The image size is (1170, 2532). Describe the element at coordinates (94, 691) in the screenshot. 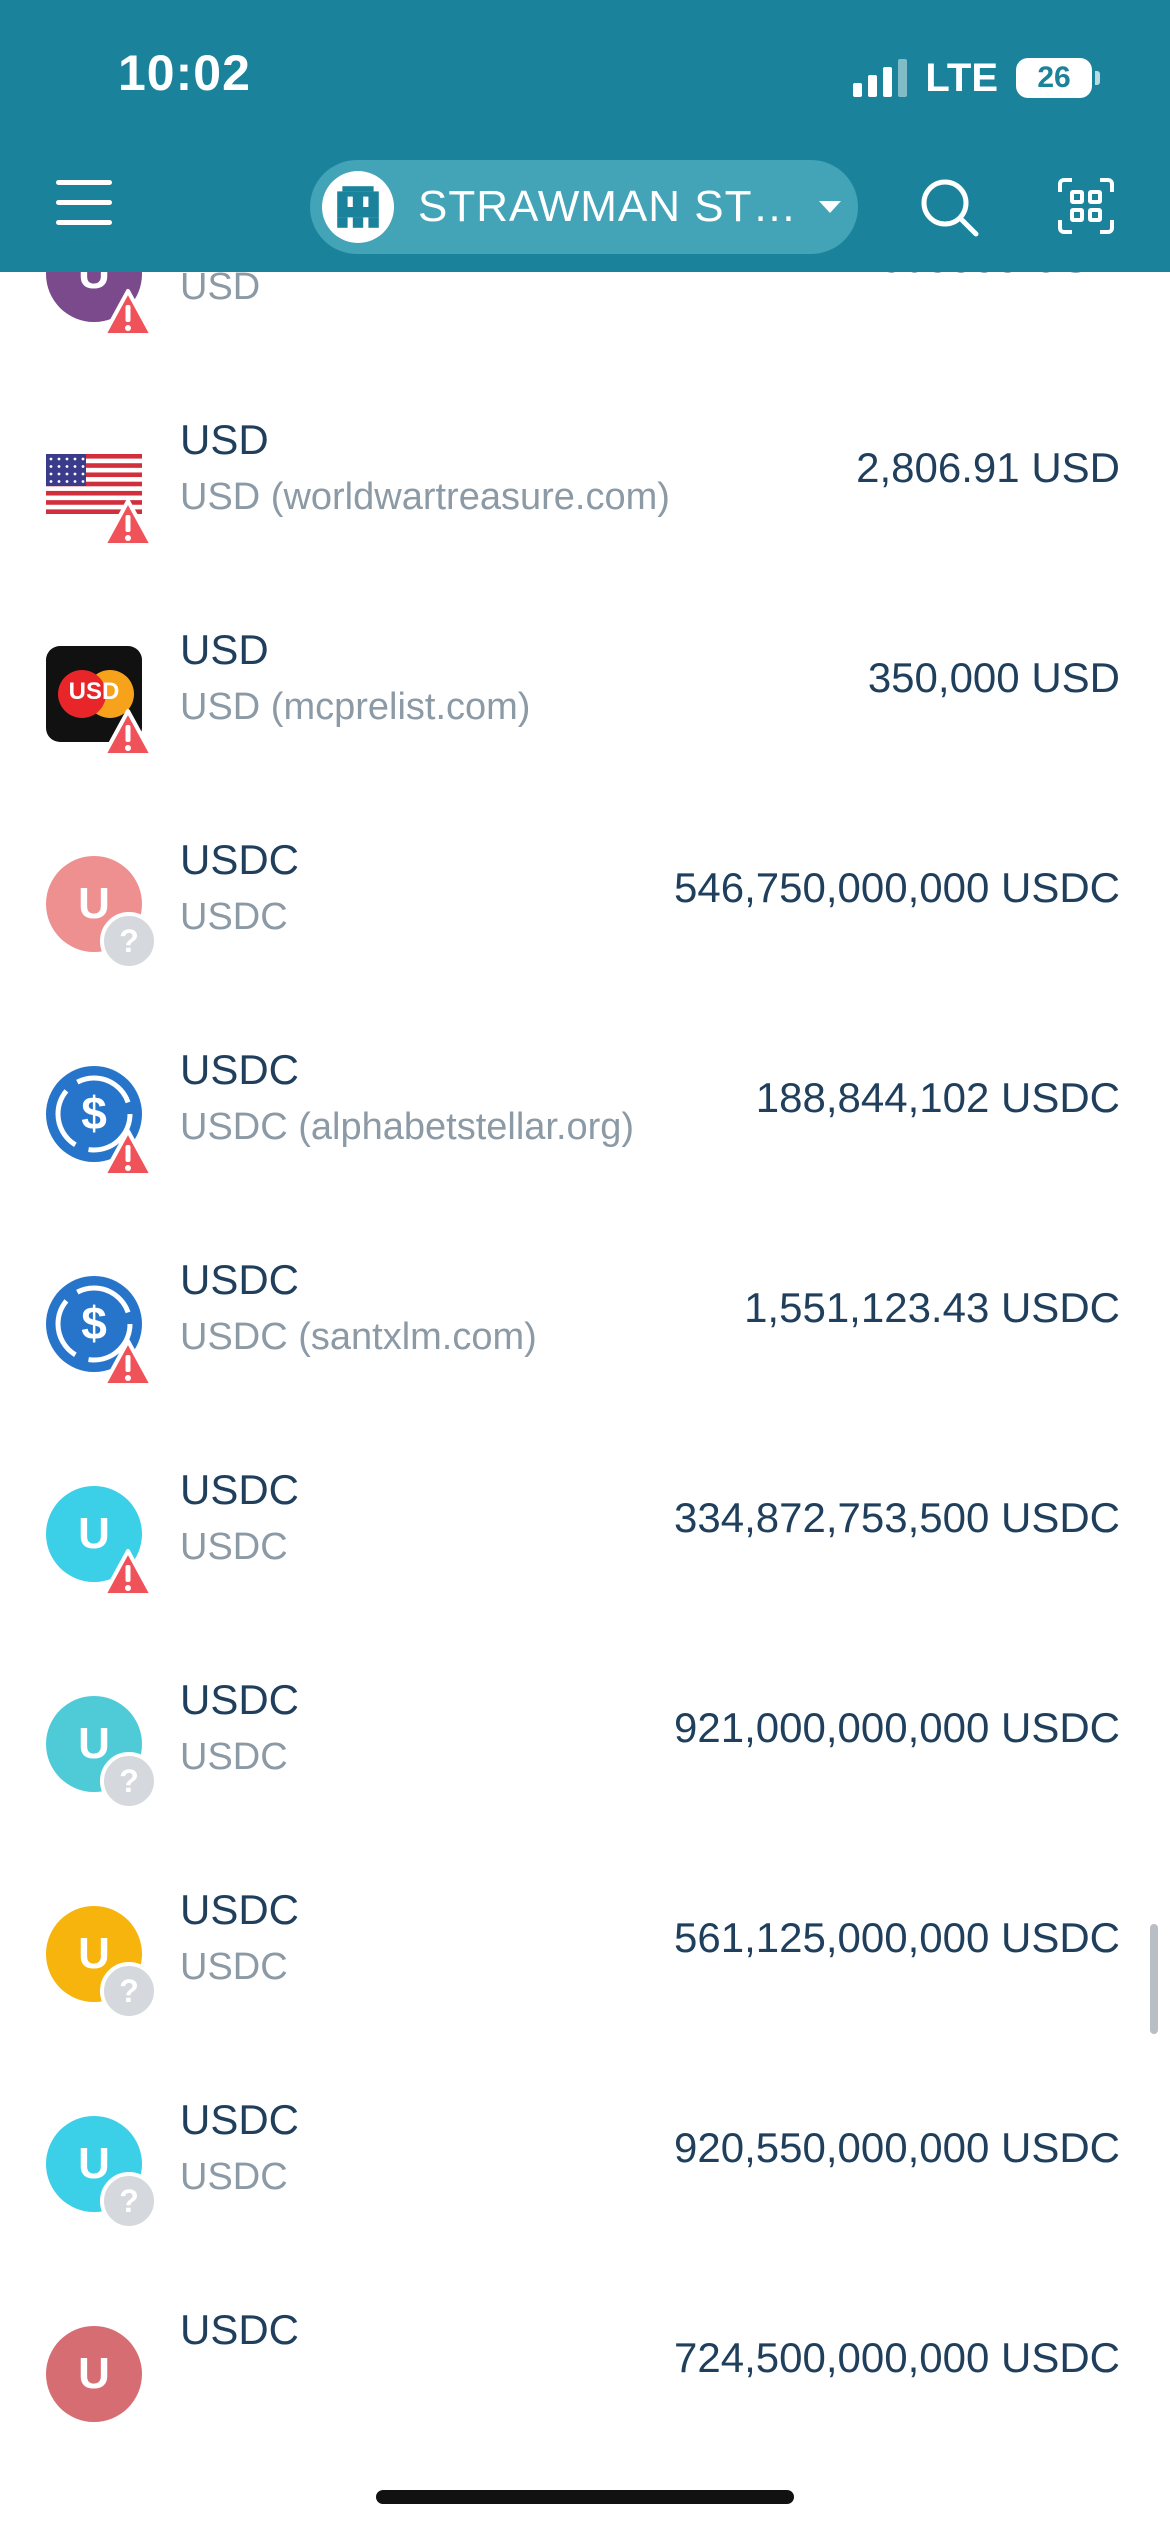

I see `icon-label: USD` at that location.